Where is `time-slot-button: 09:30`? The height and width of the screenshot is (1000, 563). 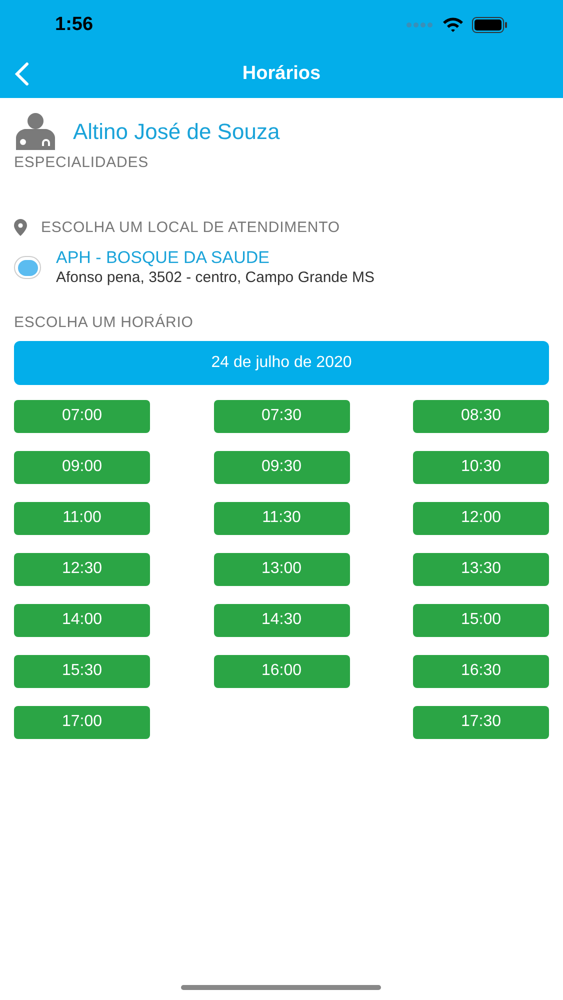 time-slot-button: 09:30 is located at coordinates (282, 467).